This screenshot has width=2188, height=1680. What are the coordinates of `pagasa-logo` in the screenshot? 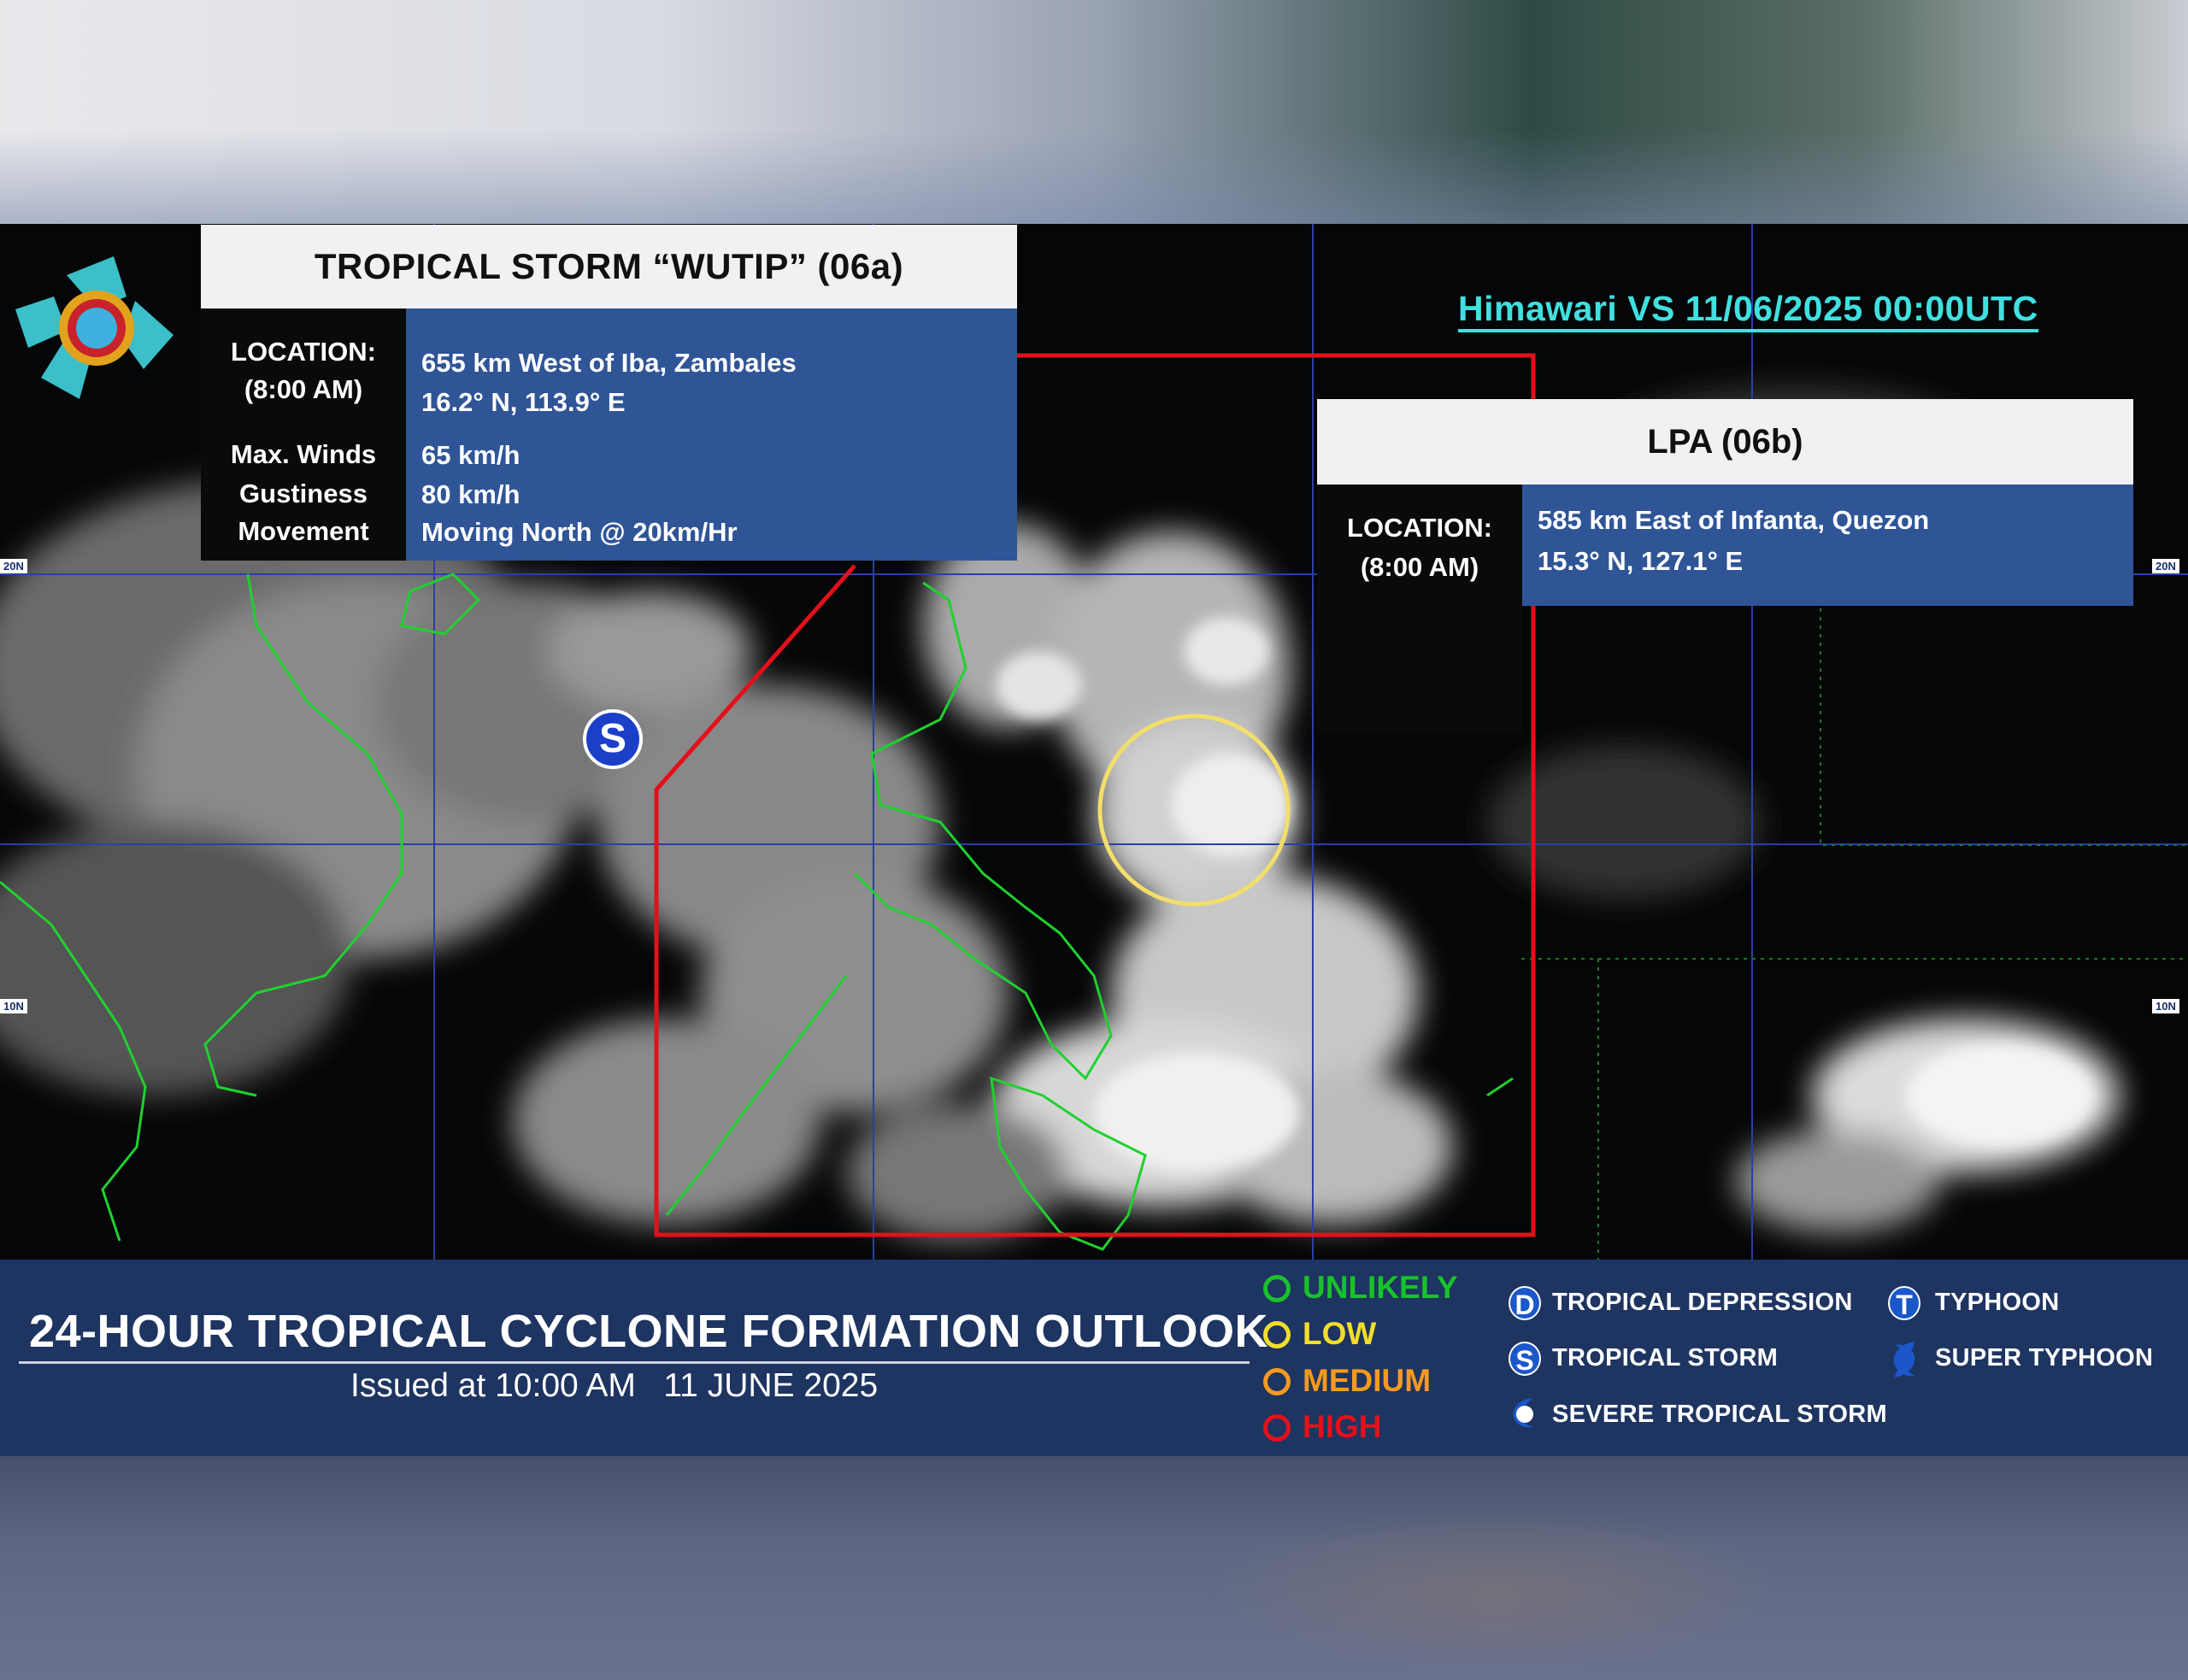 It's located at (97, 326).